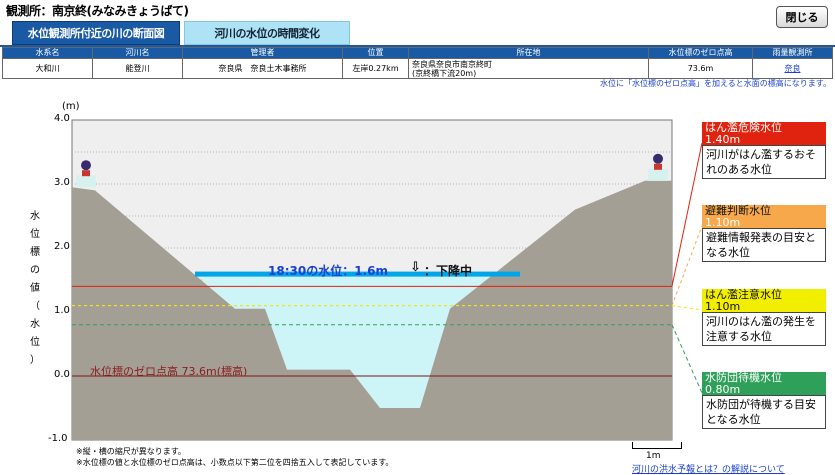 Image resolution: width=835 pixels, height=475 pixels. I want to click on y-tick-label: -1.0, so click(58, 438).